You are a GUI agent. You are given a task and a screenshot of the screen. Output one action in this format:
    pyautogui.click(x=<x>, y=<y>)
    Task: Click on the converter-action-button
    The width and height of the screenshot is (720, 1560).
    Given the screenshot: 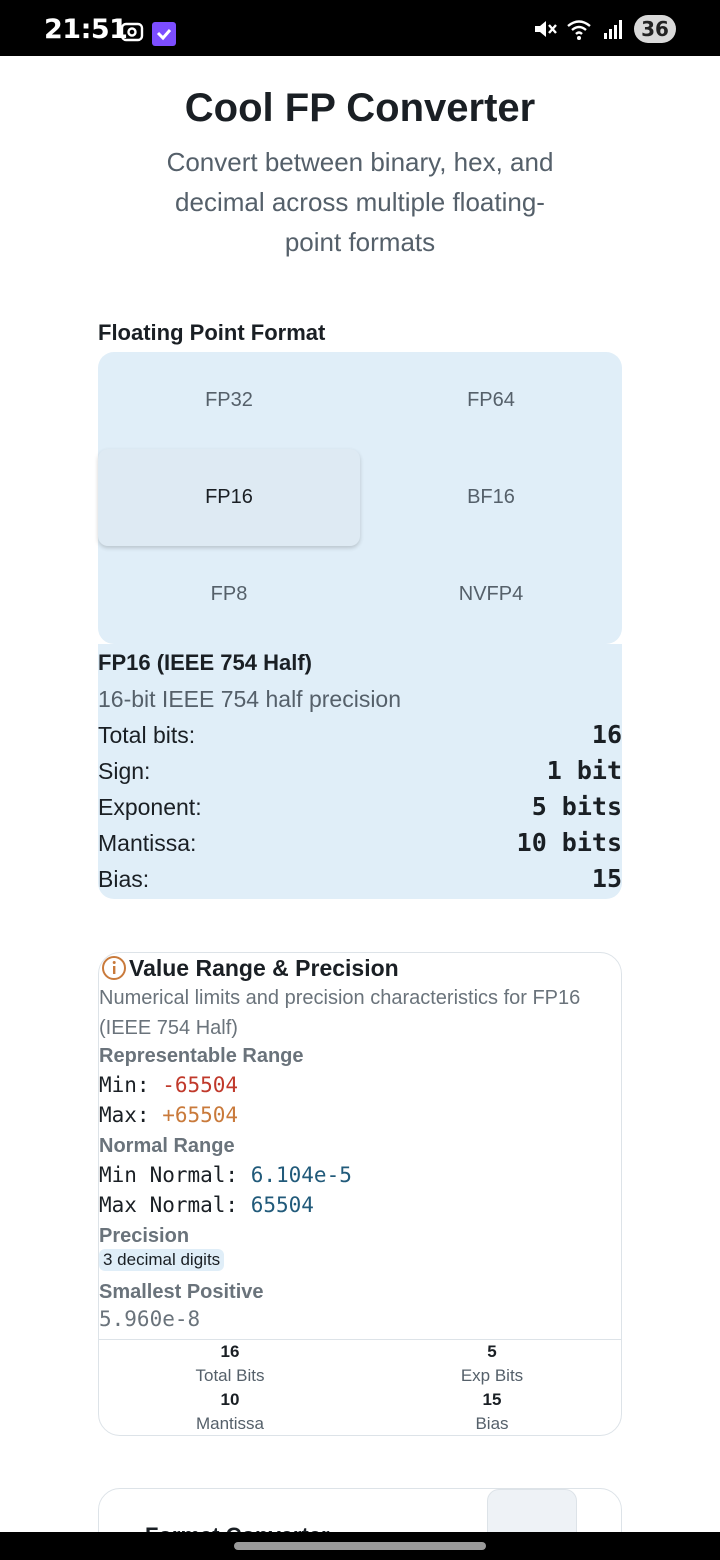 What is the action you would take?
    pyautogui.click(x=532, y=1510)
    